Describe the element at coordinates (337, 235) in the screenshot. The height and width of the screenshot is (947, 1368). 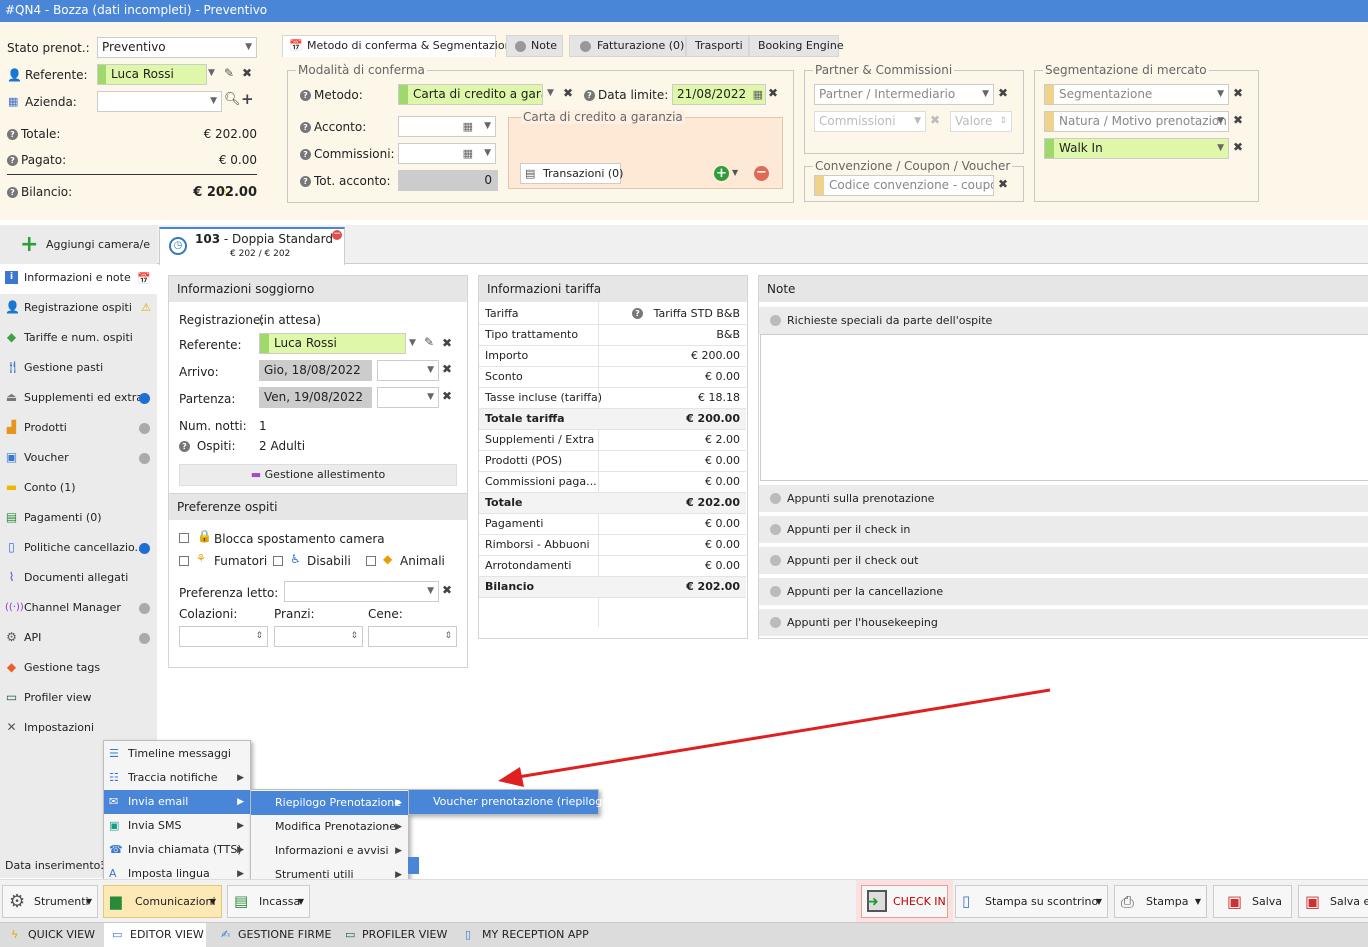
I see `close-room-icon: −` at that location.